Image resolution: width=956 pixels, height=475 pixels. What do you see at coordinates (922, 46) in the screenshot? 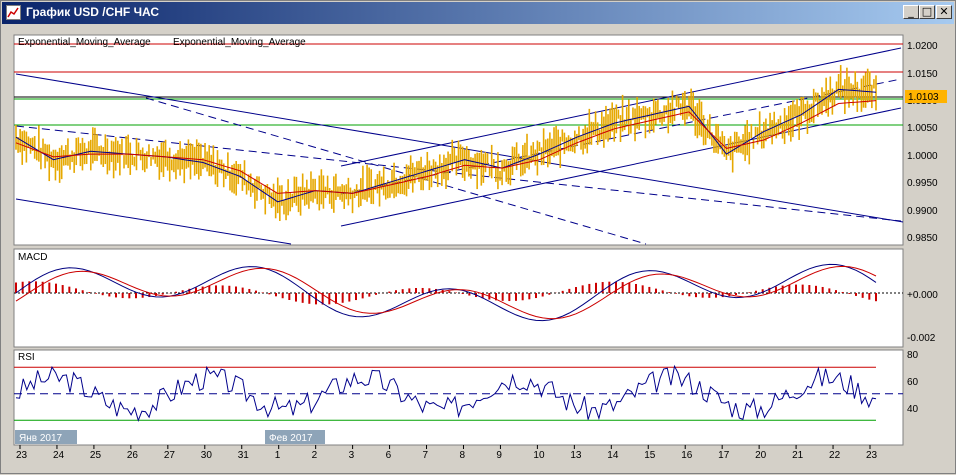
I see `price-axis-label: 1.0200` at bounding box center [922, 46].